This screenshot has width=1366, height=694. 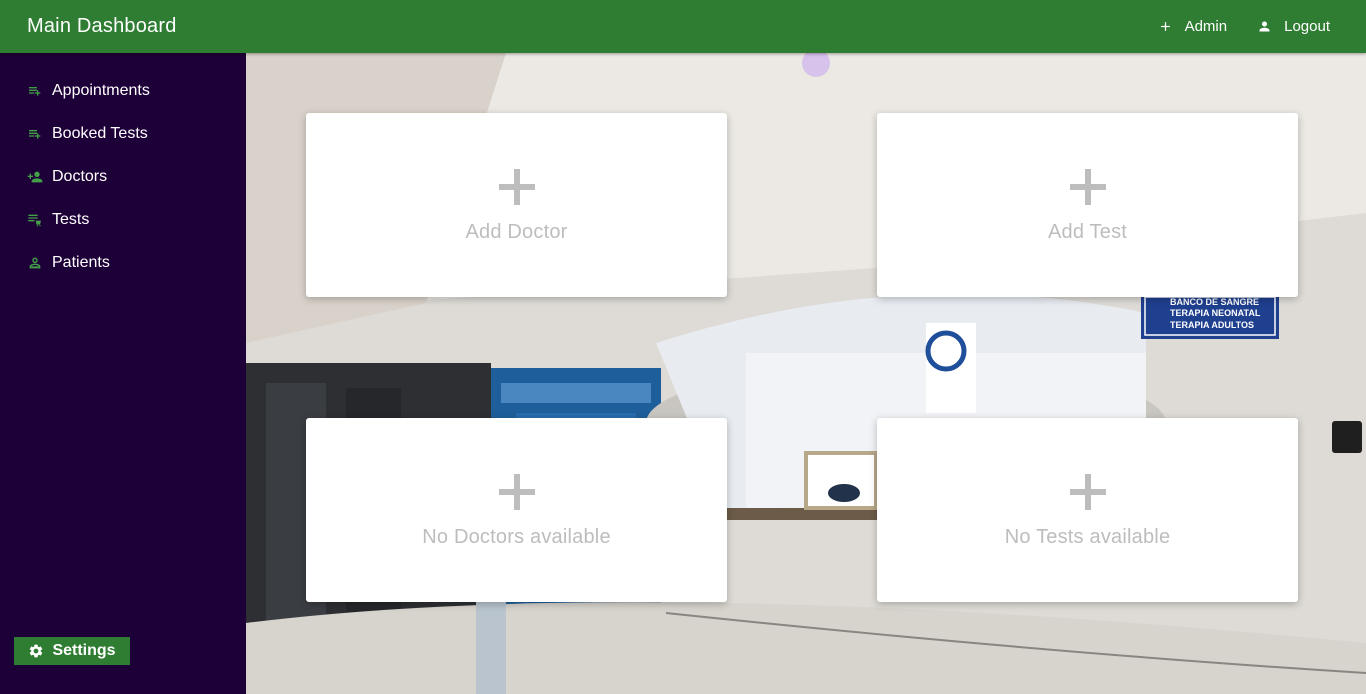 I want to click on sidebar-item-label: Booked Tests, so click(x=100, y=133).